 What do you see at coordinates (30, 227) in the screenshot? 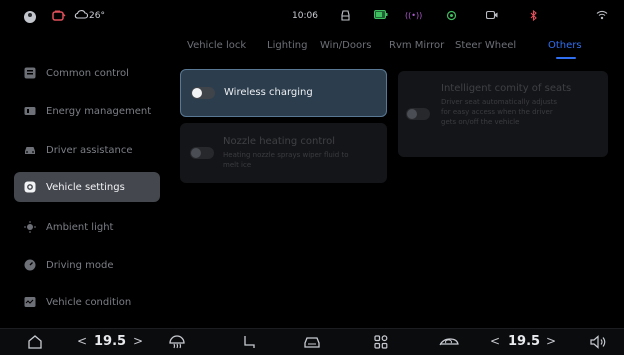
I see `sun-icon` at bounding box center [30, 227].